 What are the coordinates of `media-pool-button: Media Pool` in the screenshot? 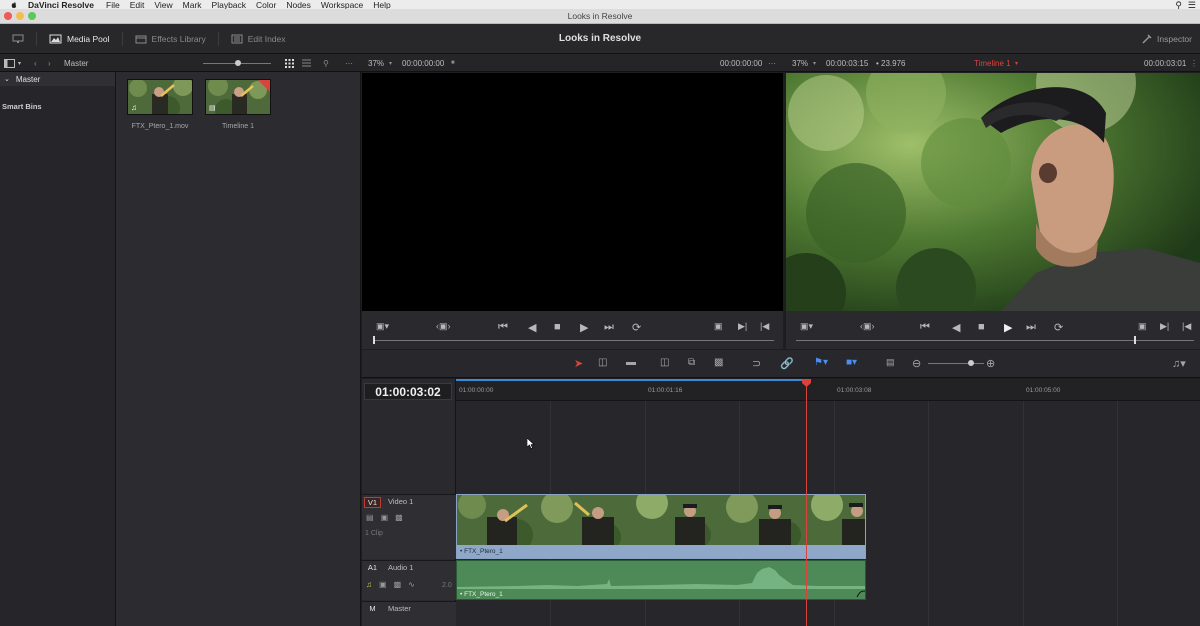 It's located at (79, 39).